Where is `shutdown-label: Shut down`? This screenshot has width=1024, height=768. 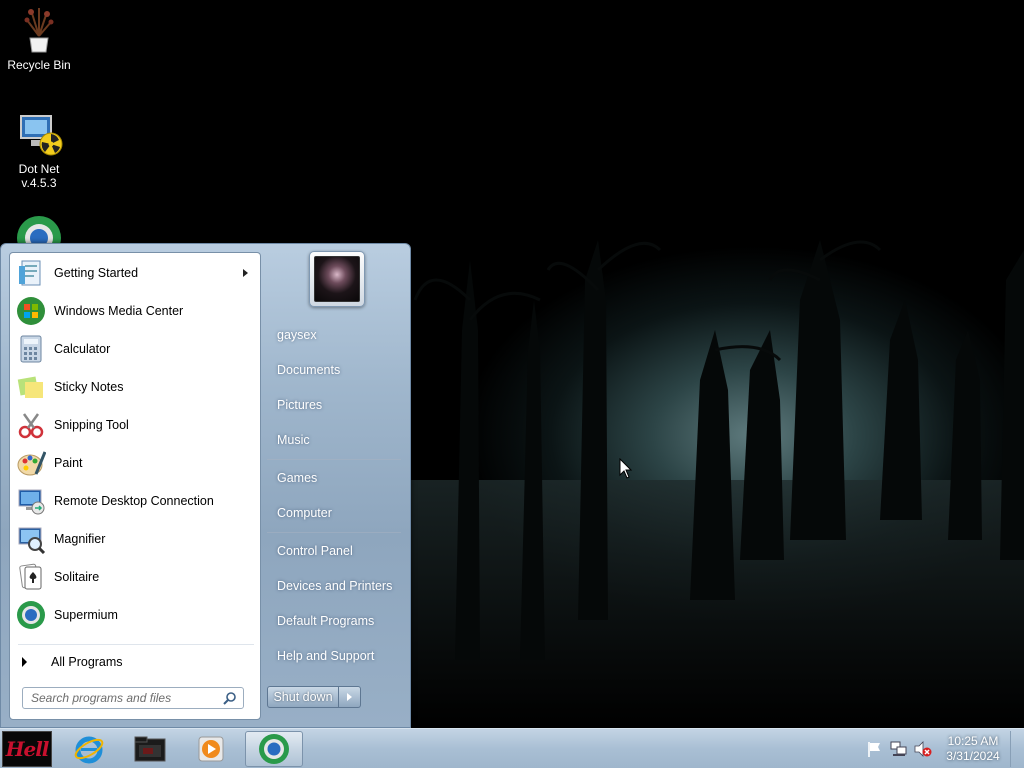
shutdown-label: Shut down is located at coordinates (303, 697).